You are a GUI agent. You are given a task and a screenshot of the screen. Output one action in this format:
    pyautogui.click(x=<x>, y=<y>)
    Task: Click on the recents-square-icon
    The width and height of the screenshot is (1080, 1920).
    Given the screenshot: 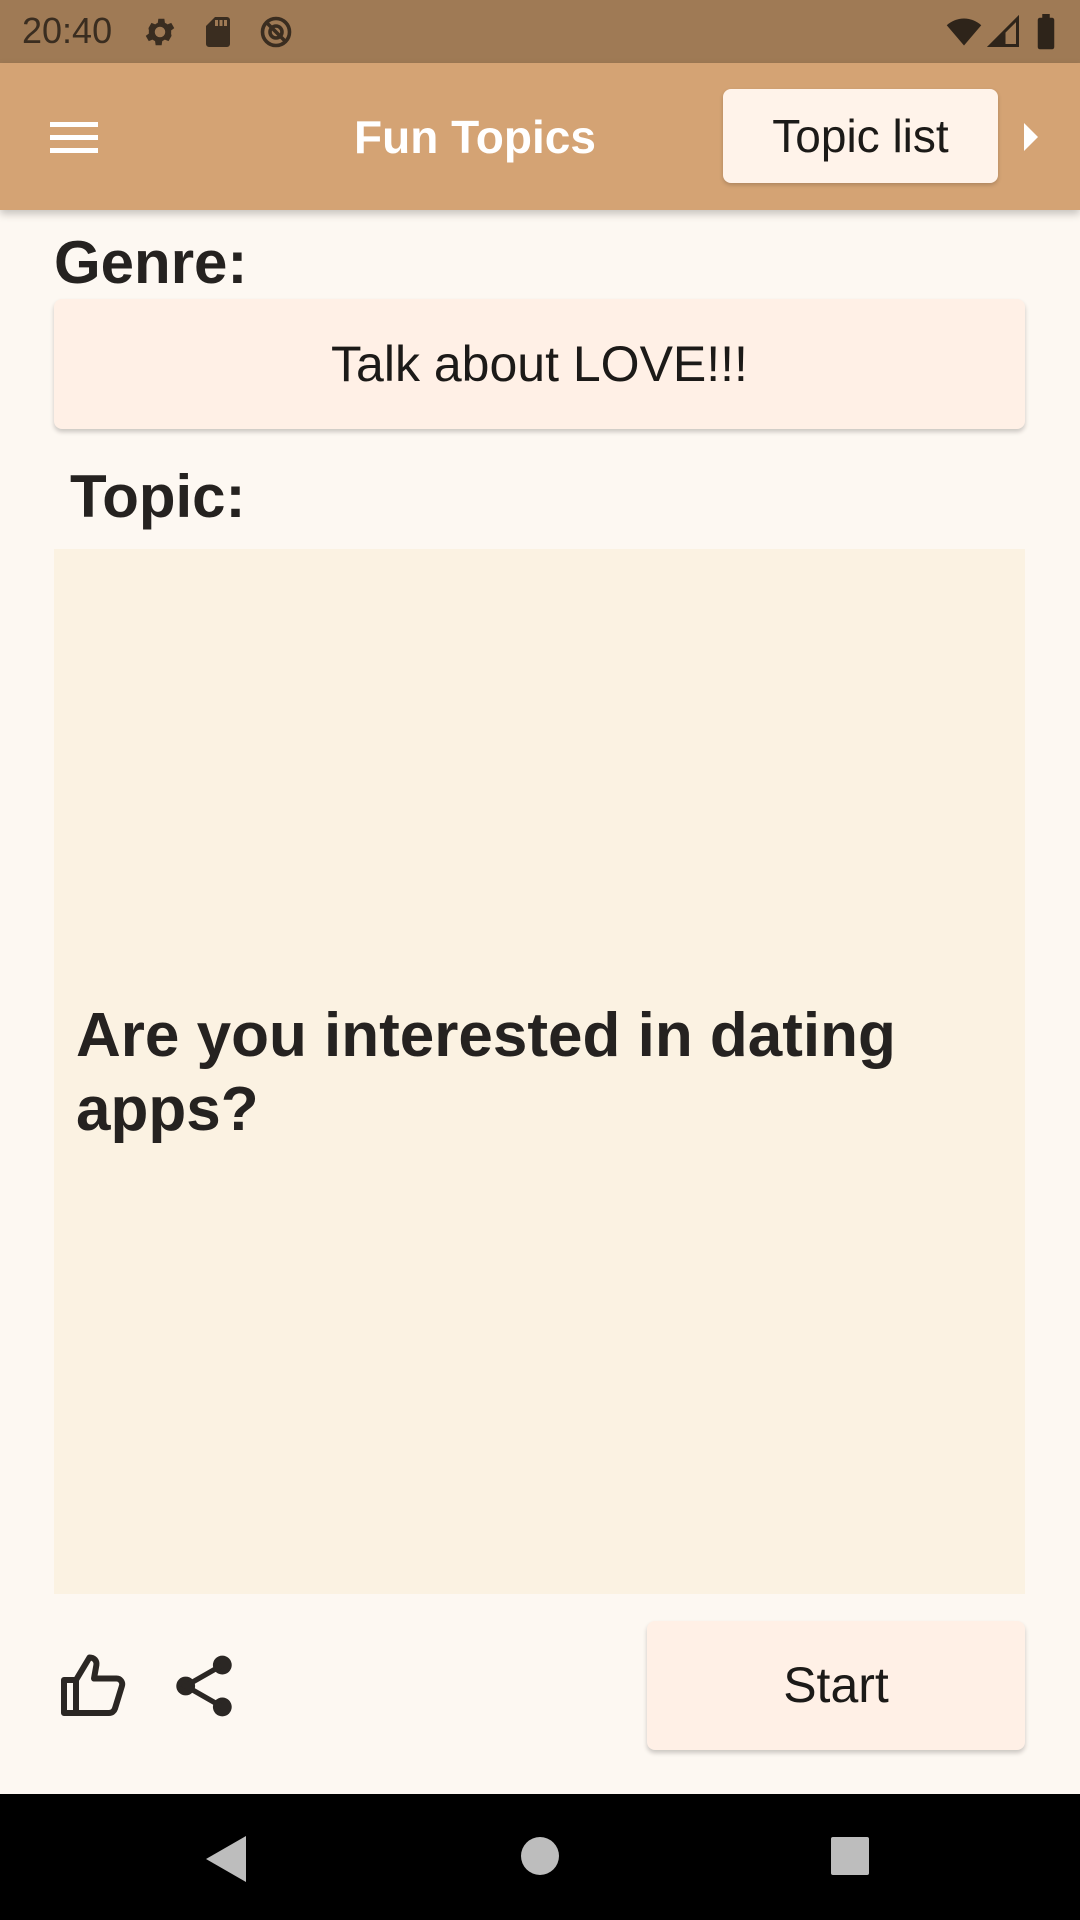 What is the action you would take?
    pyautogui.click(x=850, y=1856)
    